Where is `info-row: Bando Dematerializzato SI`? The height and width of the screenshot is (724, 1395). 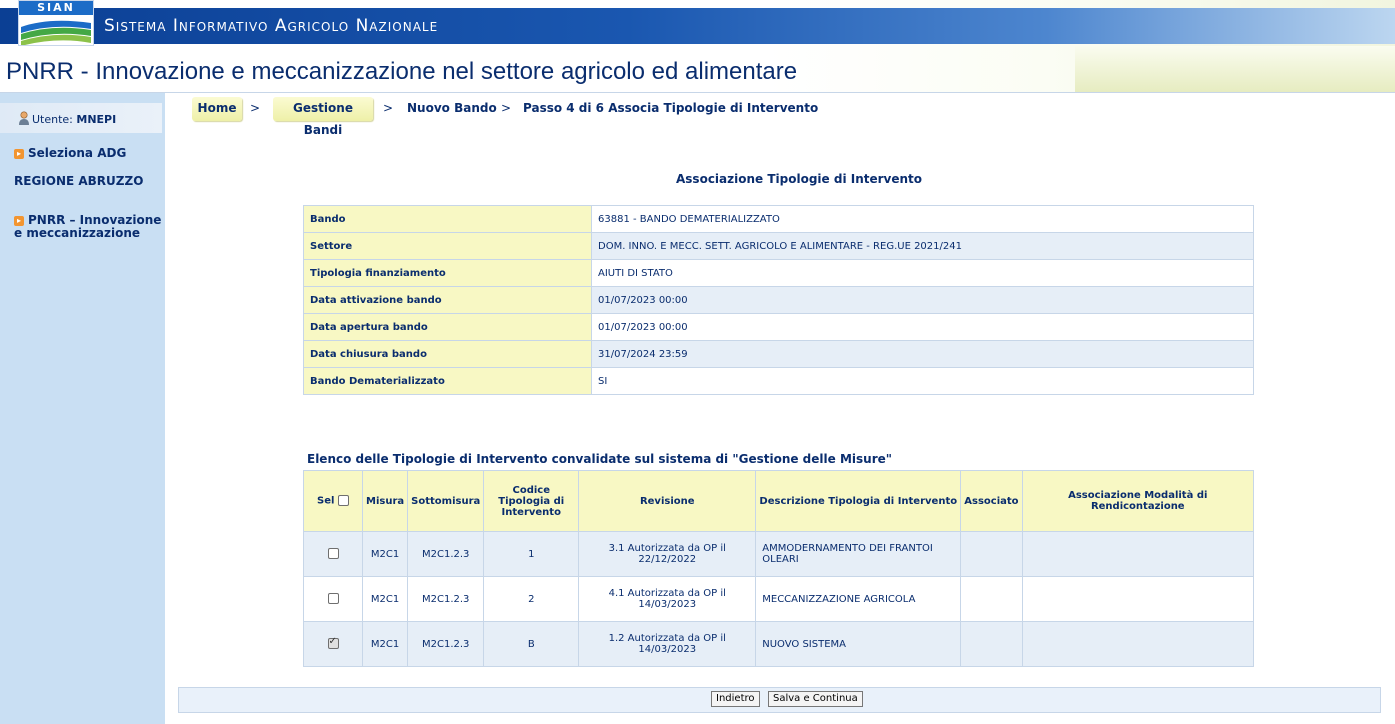 info-row: Bando Dematerializzato SI is located at coordinates (778, 381).